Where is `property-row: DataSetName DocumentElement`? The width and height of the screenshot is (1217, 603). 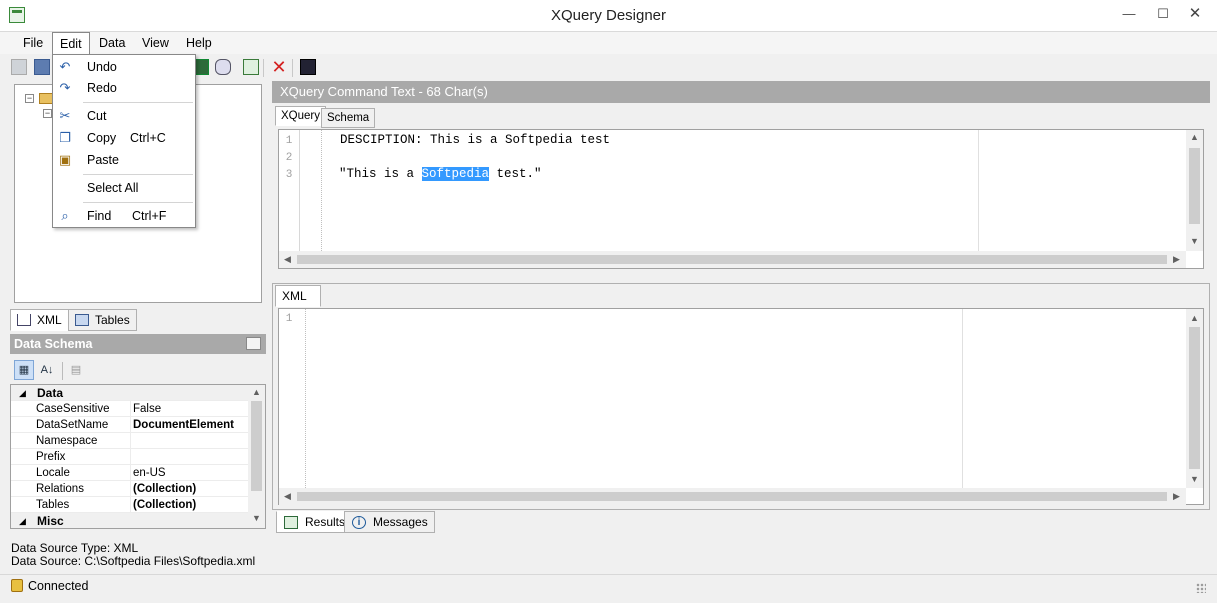
property-row: DataSetName DocumentElement is located at coordinates (129, 425).